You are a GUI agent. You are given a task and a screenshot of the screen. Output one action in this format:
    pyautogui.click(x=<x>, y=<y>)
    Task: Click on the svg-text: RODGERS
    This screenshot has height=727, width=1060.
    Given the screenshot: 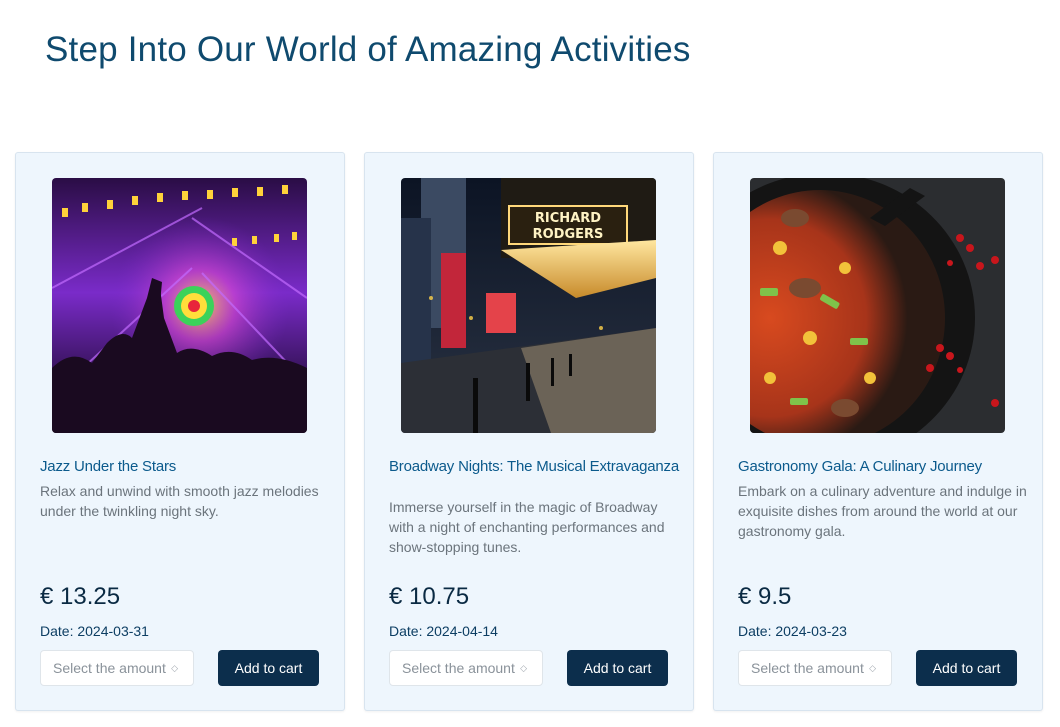 What is the action you would take?
    pyautogui.click(x=568, y=234)
    